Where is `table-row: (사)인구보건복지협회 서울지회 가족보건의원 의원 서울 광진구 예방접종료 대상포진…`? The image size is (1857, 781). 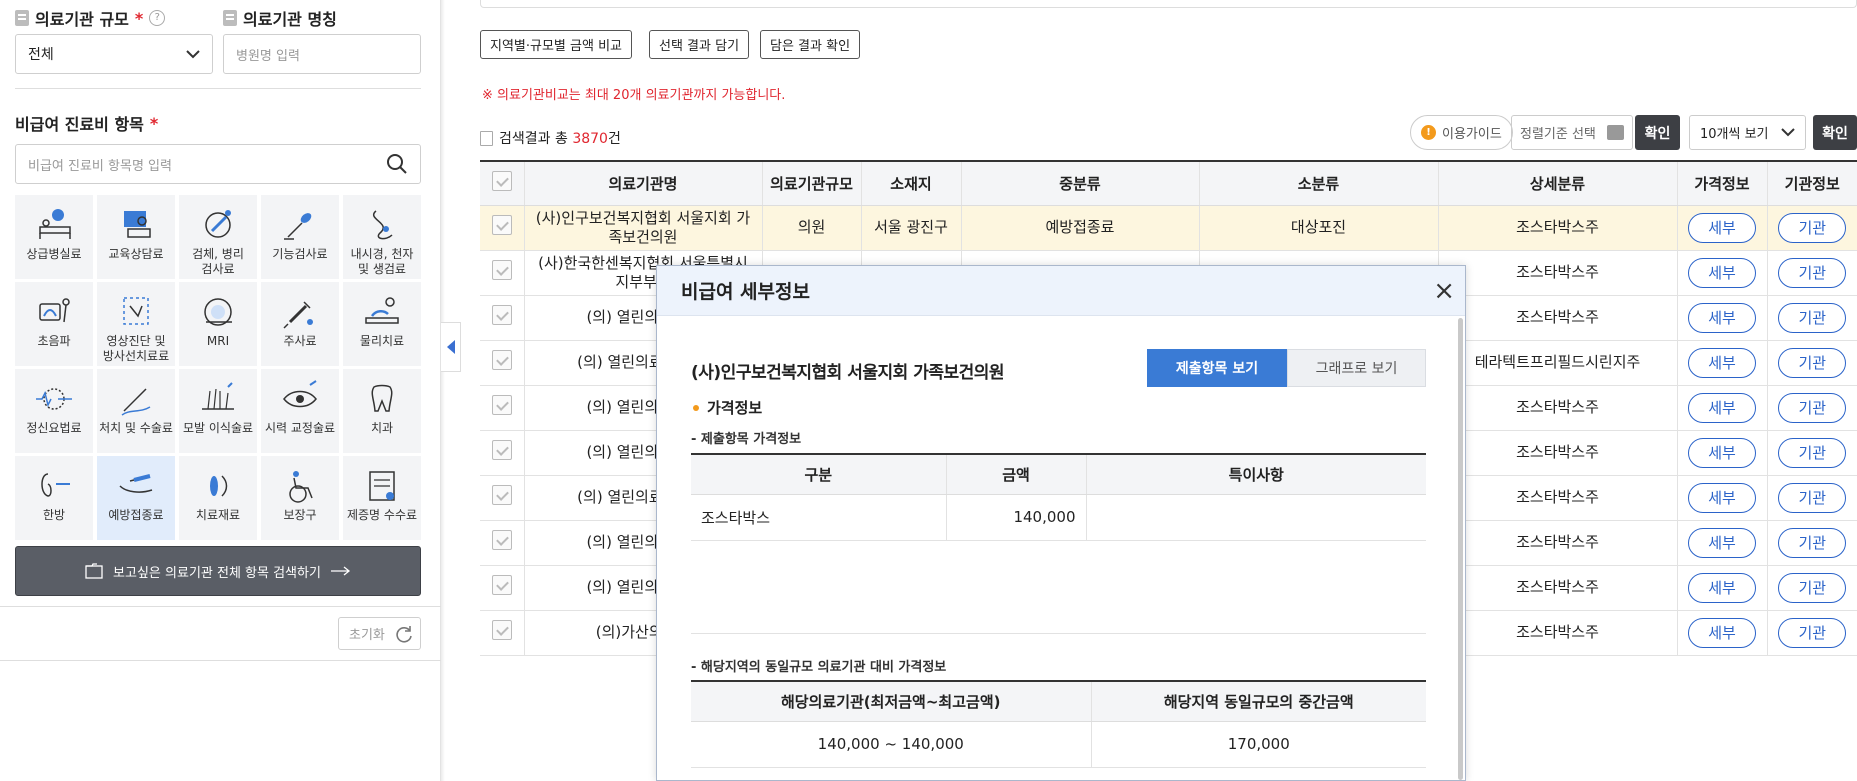
table-row: (사)인구보건복지협회 서울지회 가족보건의원 의원 서울 광진구 예방접종료 대상포진… is located at coordinates (1168, 228).